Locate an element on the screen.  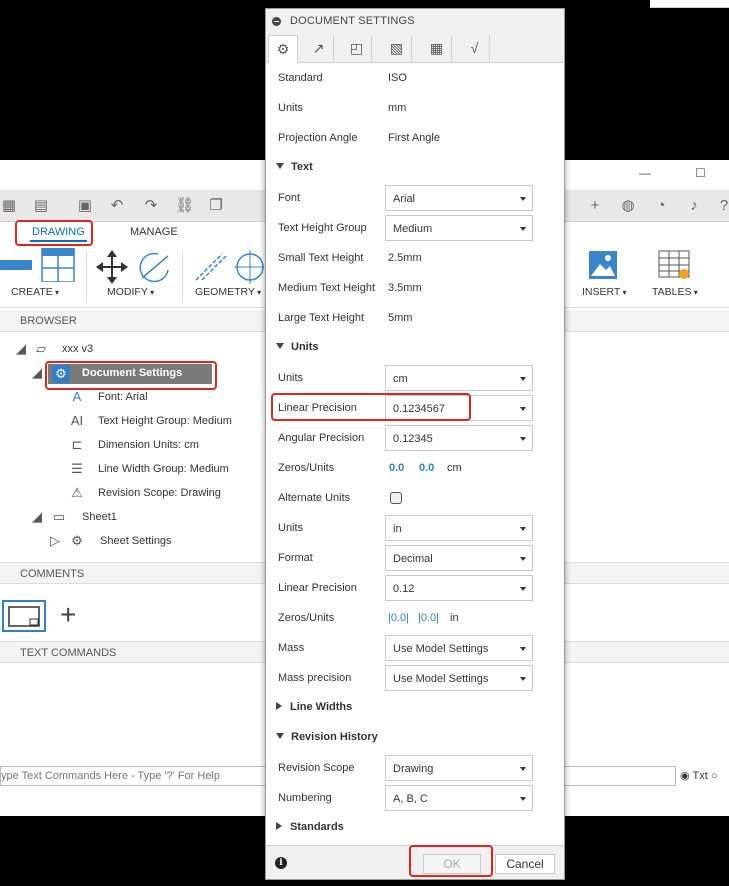
radio-unselected-icon: ○ is located at coordinates (714, 776).